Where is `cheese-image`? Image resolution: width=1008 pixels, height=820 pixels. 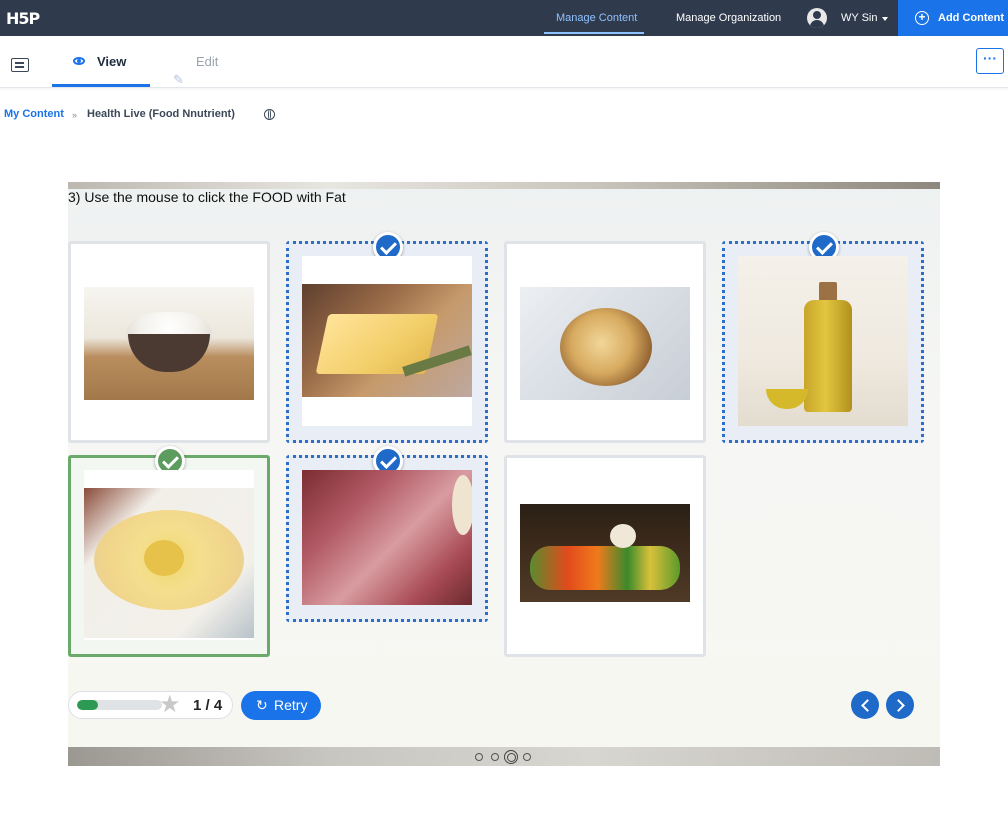
cheese-image is located at coordinates (169, 555).